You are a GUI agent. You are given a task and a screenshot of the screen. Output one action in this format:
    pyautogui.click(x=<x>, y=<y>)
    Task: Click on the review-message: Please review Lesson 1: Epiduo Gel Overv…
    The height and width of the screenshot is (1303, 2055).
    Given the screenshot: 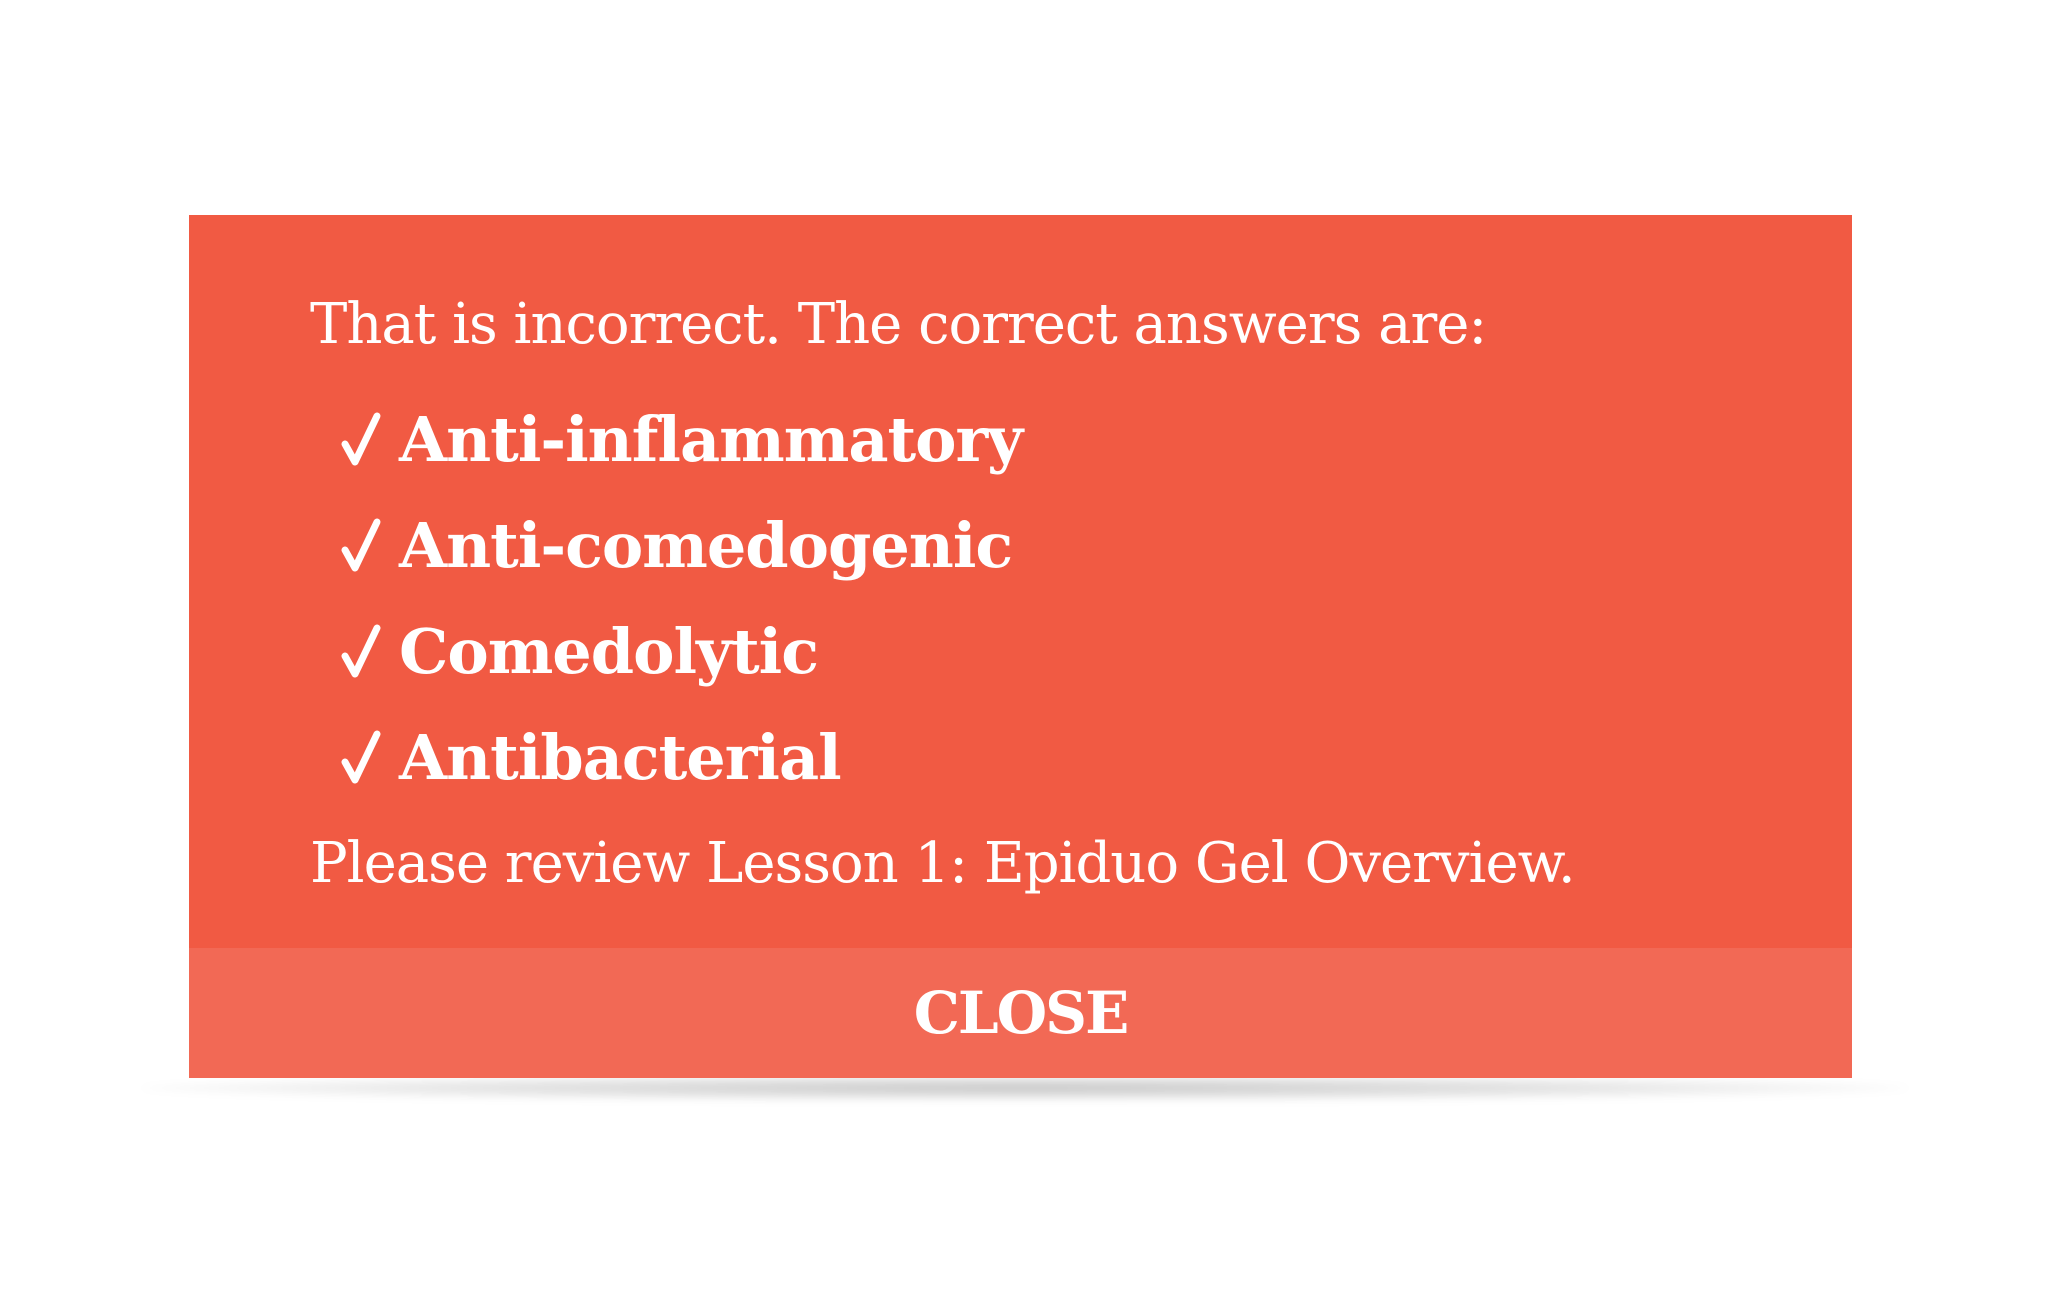 What is the action you would take?
    pyautogui.click(x=943, y=863)
    